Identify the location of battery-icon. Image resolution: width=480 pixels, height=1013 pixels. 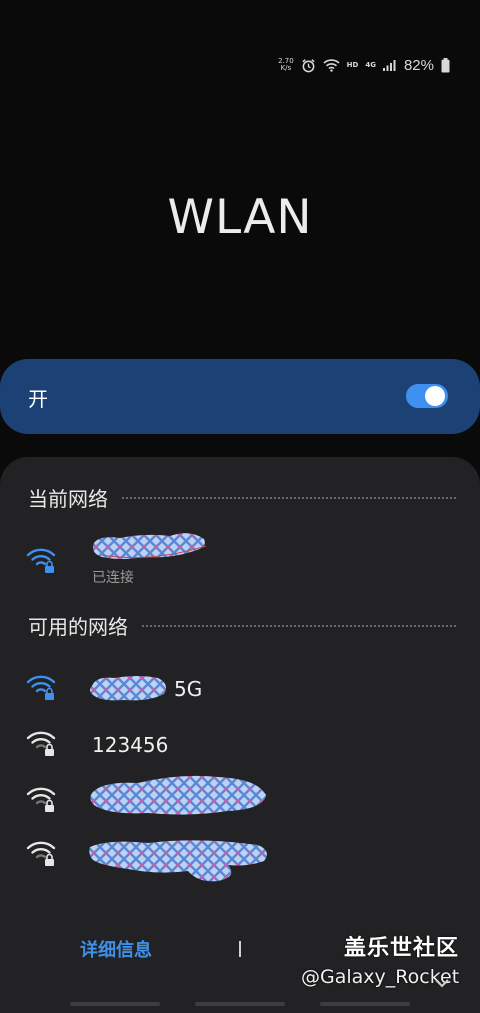
(445, 65).